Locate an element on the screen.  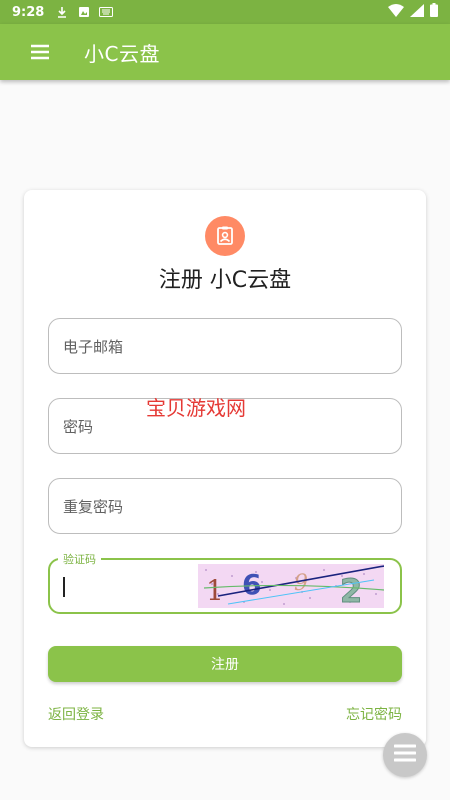
floating-menu-button is located at coordinates (405, 755).